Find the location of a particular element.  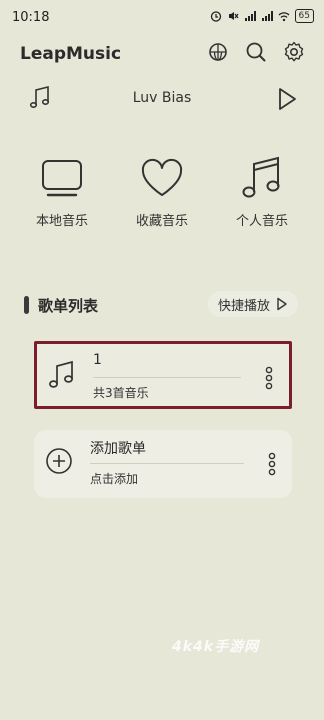

alarm-icon is located at coordinates (215, 16).